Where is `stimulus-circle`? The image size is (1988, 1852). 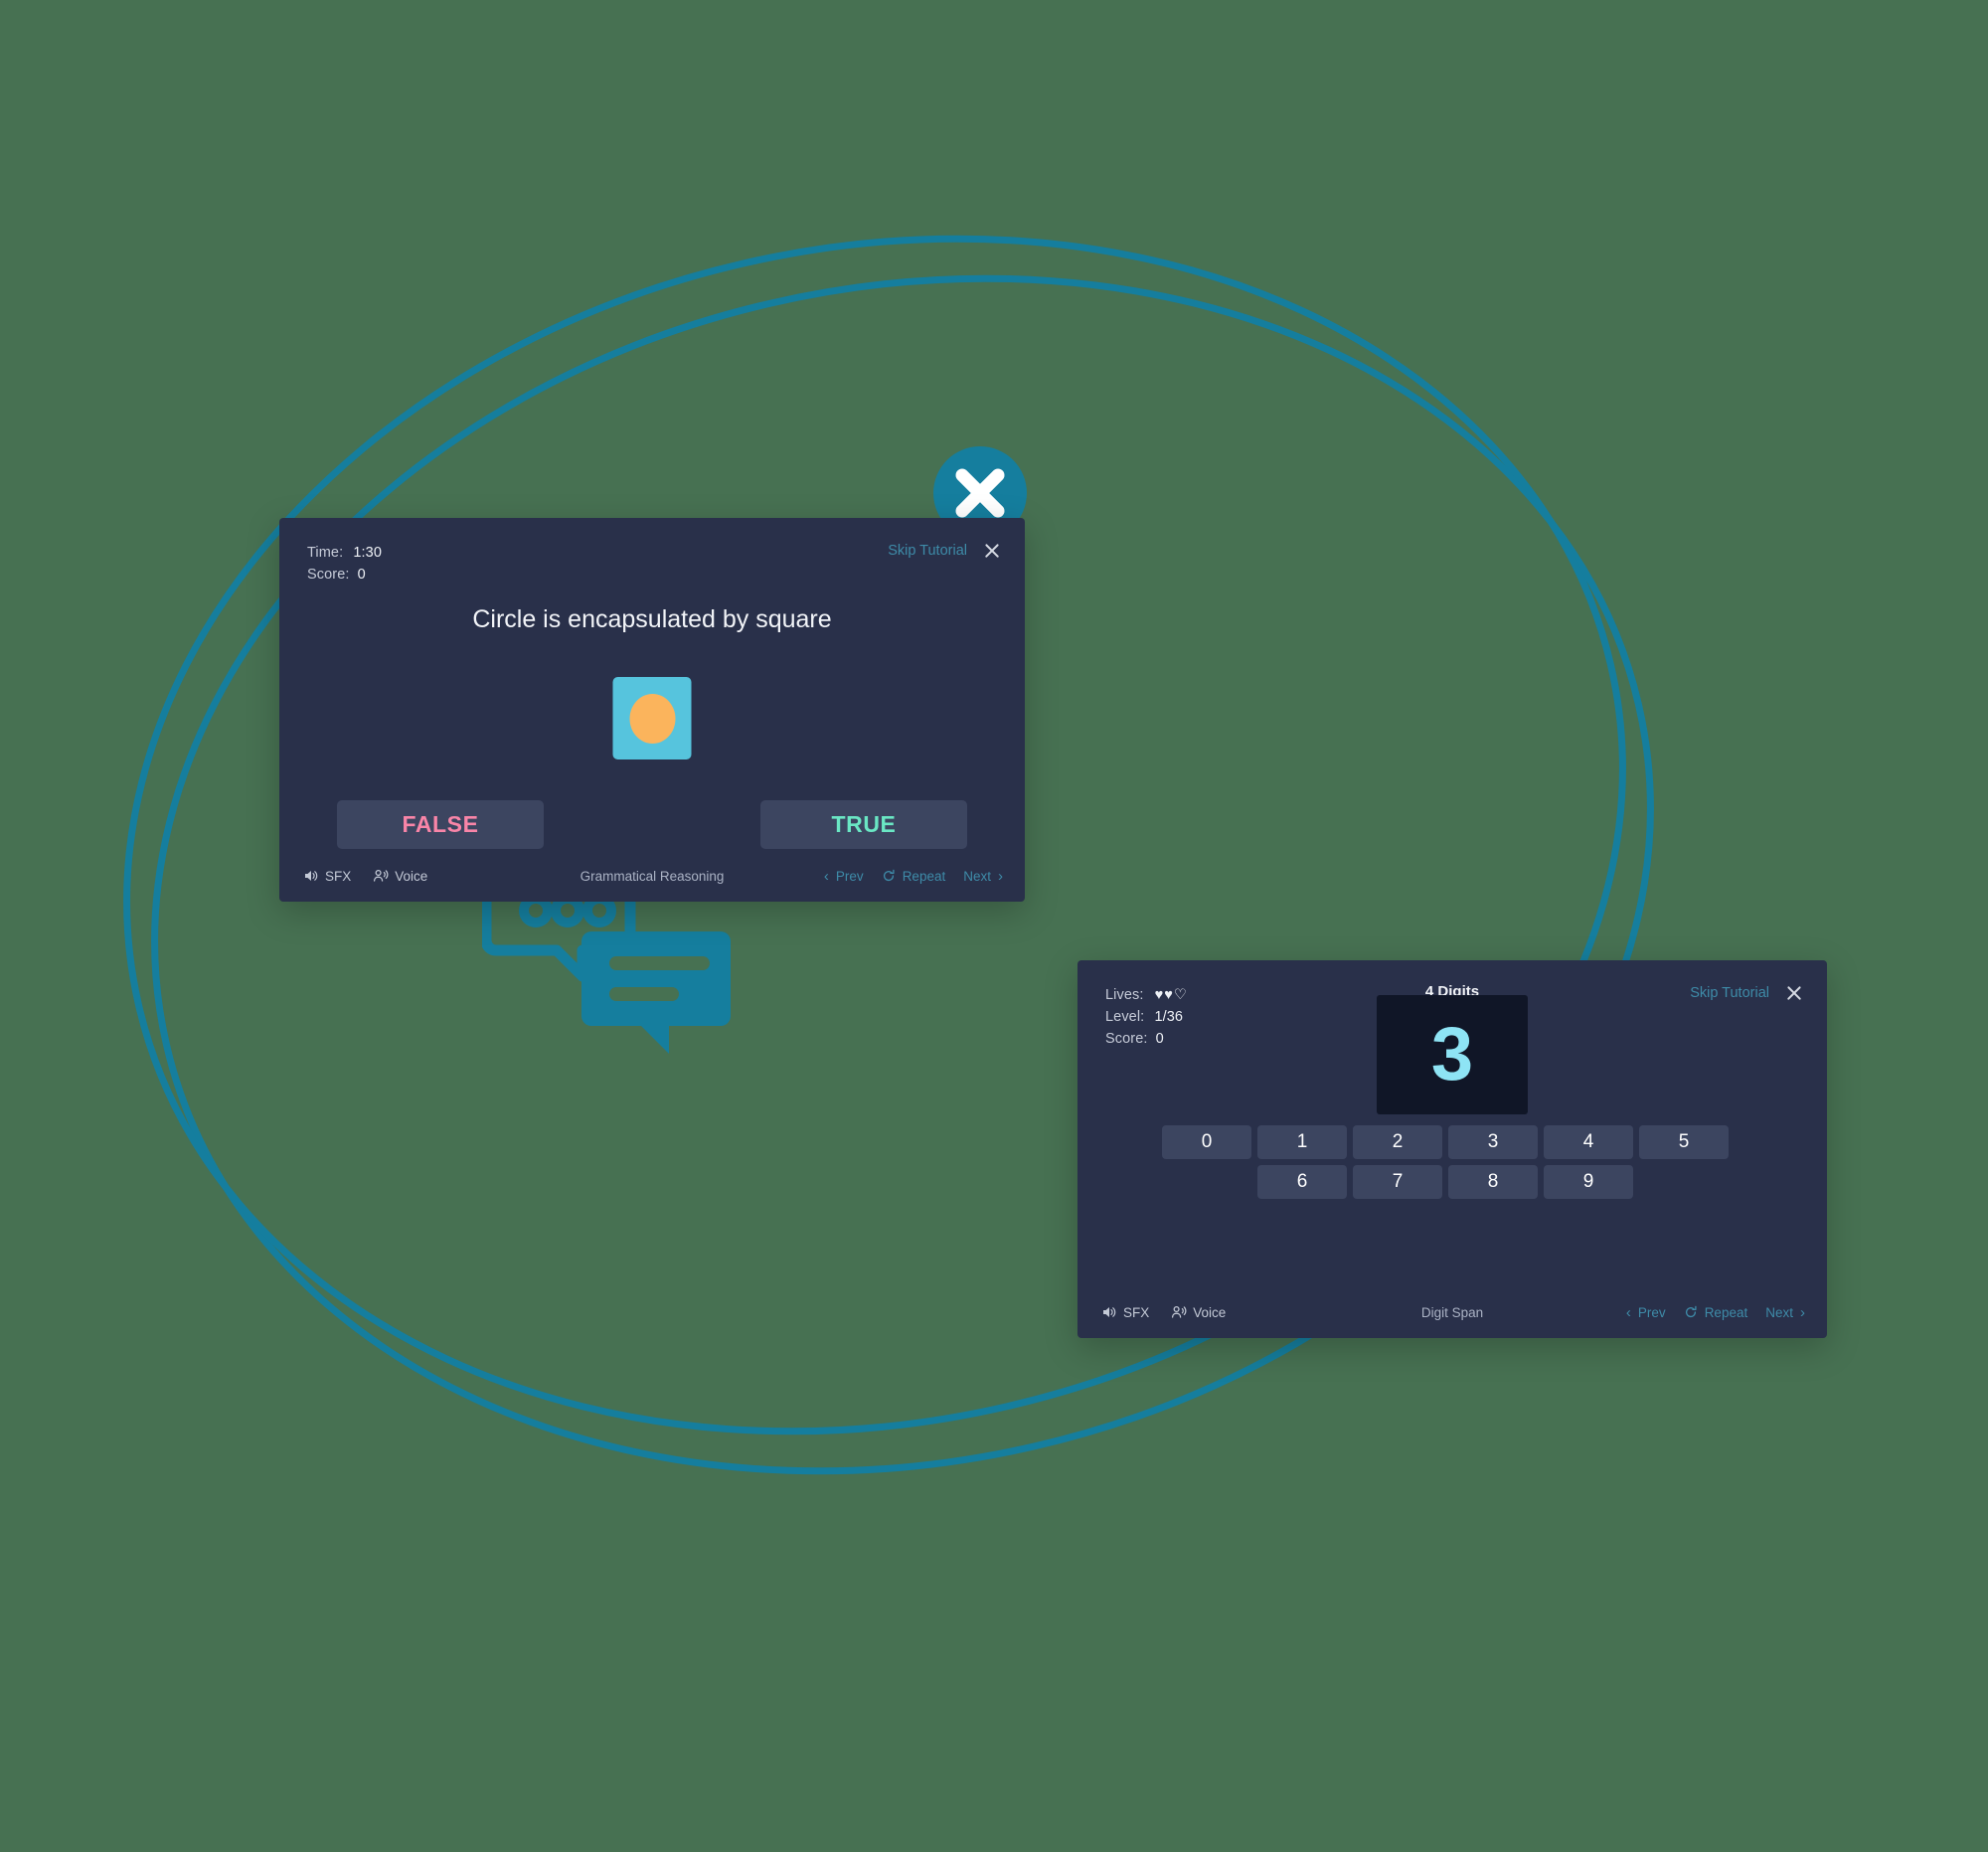
stimulus-circle is located at coordinates (652, 718).